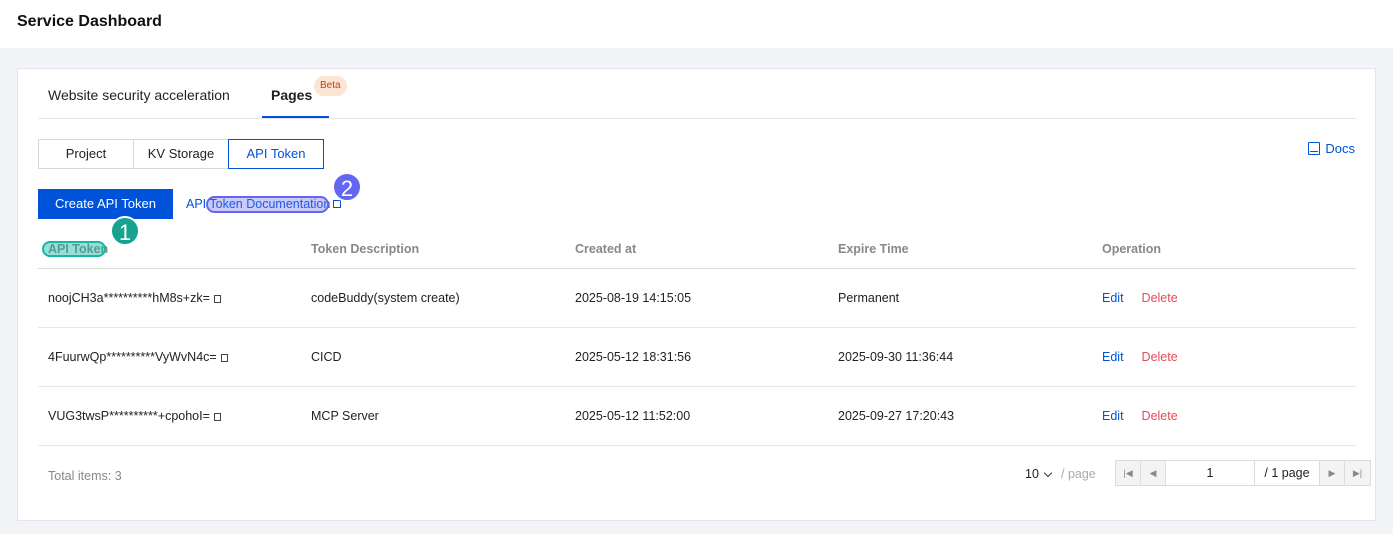 This screenshot has width=1393, height=534. What do you see at coordinates (1041, 474) in the screenshot?
I see `page-size-select: 10` at bounding box center [1041, 474].